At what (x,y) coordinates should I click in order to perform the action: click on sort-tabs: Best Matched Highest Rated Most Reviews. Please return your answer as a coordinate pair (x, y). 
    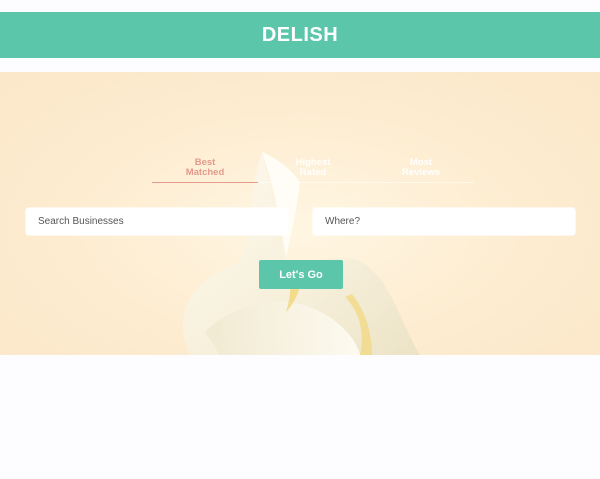
    Looking at the image, I should click on (313, 171).